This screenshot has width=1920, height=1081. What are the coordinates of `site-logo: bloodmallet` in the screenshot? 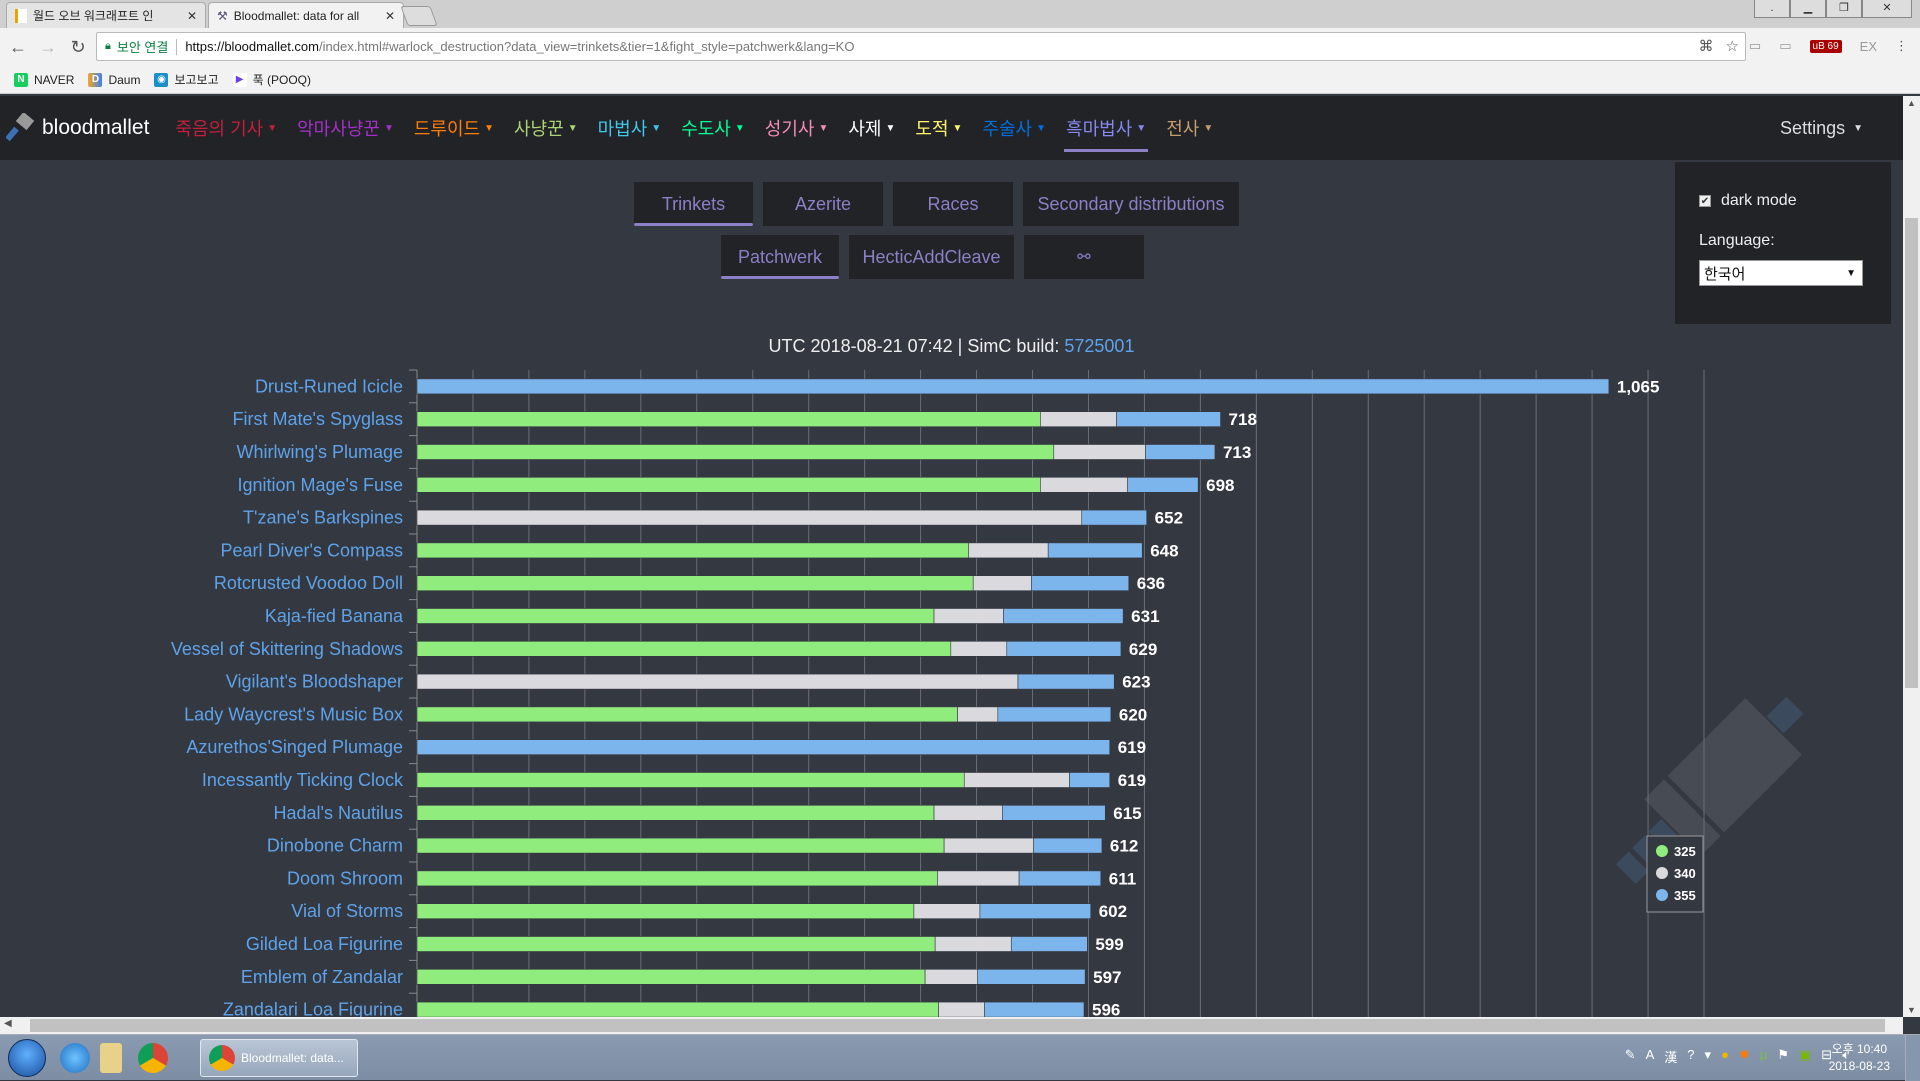 It's located at (77, 128).